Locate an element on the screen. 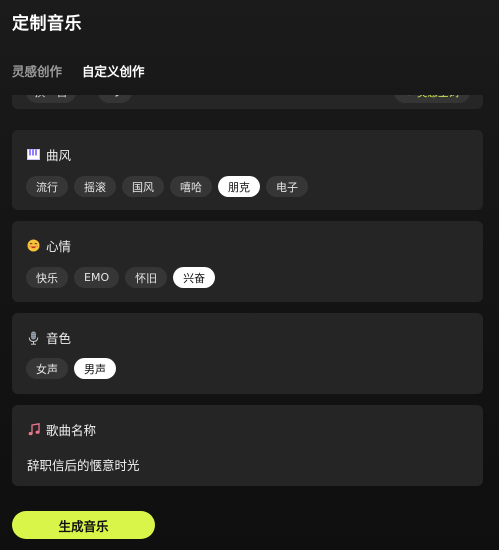  song-name-card: 歌曲名称 辞职信后的惬意时光 is located at coordinates (247, 445).